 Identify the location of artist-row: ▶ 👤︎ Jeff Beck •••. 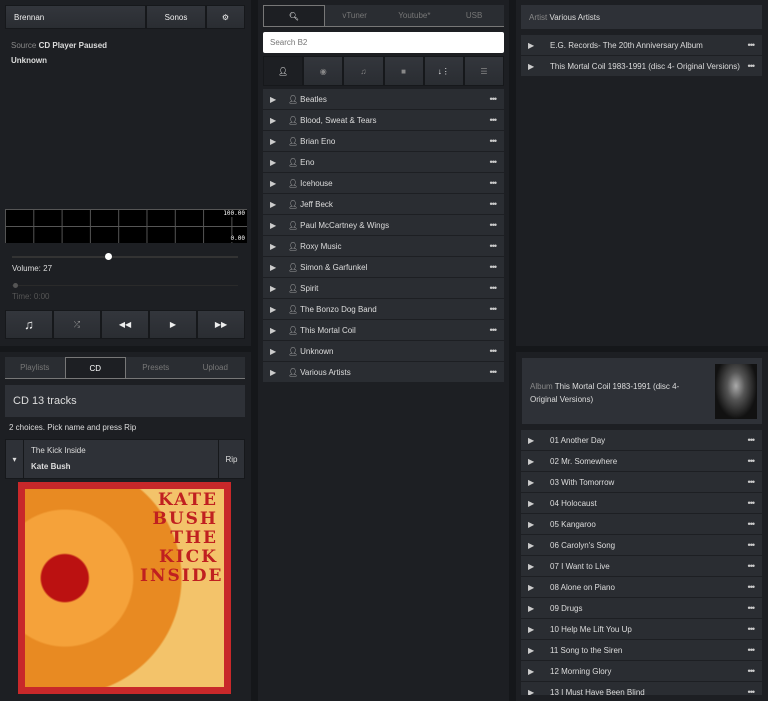
(383, 204).